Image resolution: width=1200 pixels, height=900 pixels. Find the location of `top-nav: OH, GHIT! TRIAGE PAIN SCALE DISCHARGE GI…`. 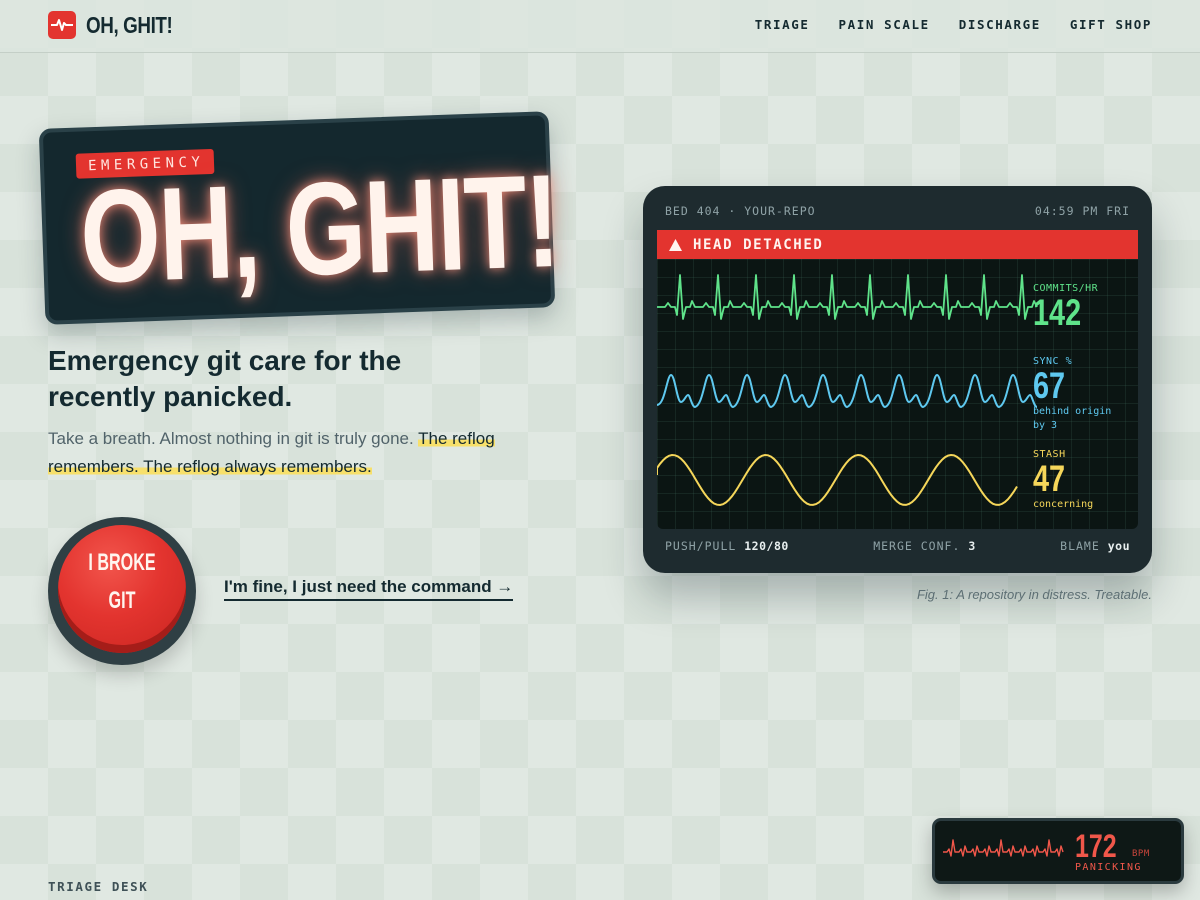

top-nav: OH, GHIT! TRIAGE PAIN SCALE DISCHARGE GI… is located at coordinates (600, 26).